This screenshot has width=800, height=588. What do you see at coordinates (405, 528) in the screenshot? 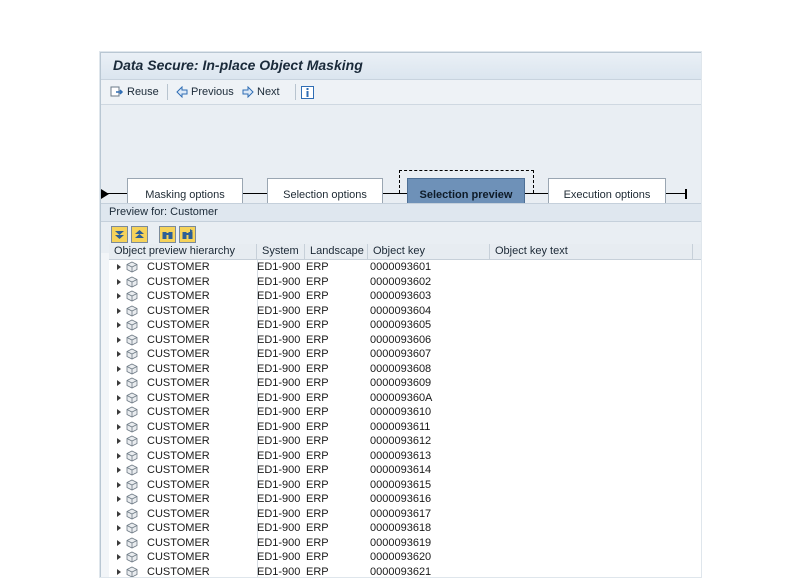
I see `table-row: CUSTOMER ED1-900 ERP 0000093618` at bounding box center [405, 528].